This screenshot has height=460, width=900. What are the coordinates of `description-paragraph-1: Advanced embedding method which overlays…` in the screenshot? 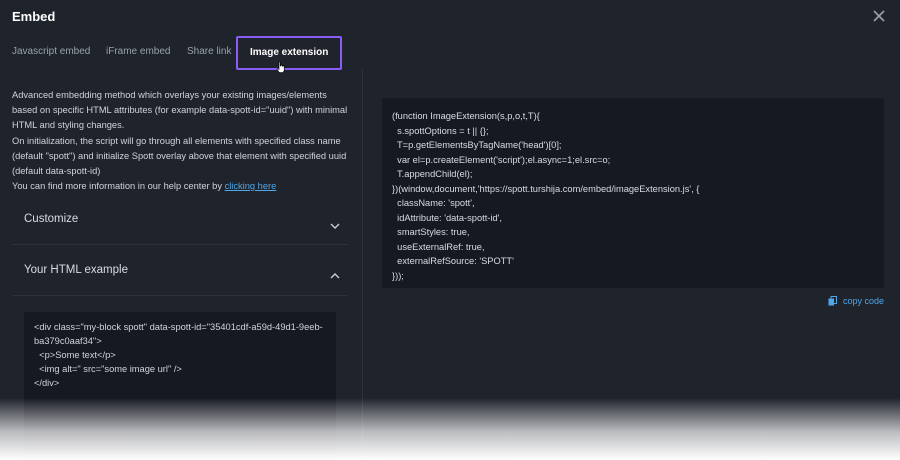 It's located at (180, 110).